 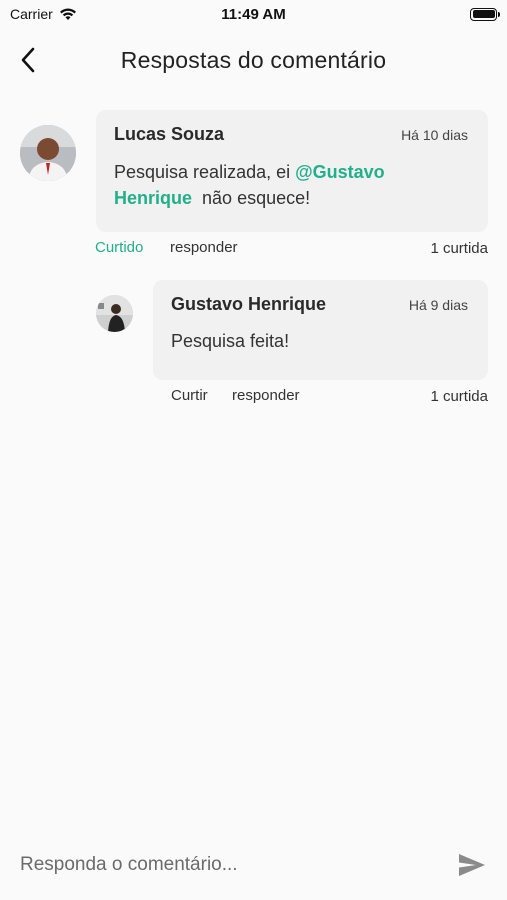 What do you see at coordinates (340, 172) in the screenshot?
I see `mention-part1: @Gustavo` at bounding box center [340, 172].